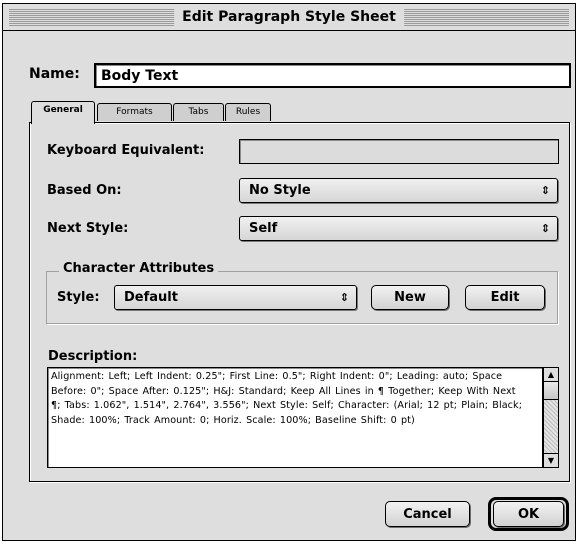 The image size is (580, 544). What do you see at coordinates (399, 151) in the screenshot?
I see `keyboard-equivalent-field` at bounding box center [399, 151].